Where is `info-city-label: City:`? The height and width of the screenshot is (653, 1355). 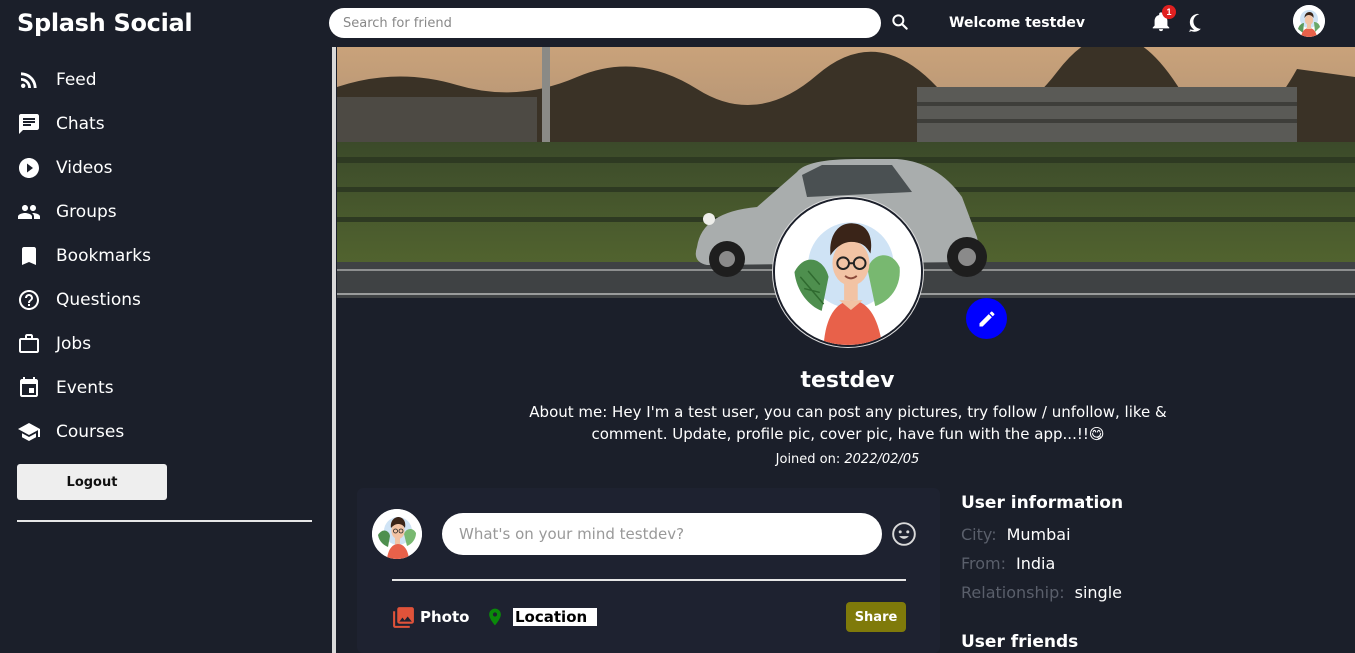
info-city-label: City: is located at coordinates (979, 534).